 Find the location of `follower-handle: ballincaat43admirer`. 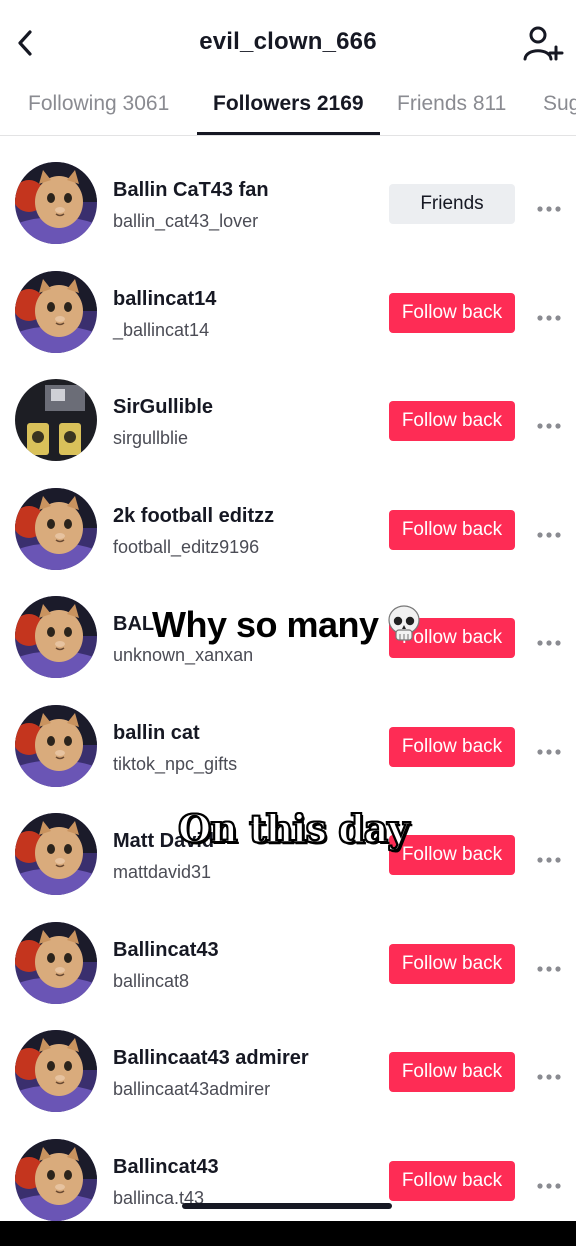

follower-handle: ballincaat43admirer is located at coordinates (192, 1089).